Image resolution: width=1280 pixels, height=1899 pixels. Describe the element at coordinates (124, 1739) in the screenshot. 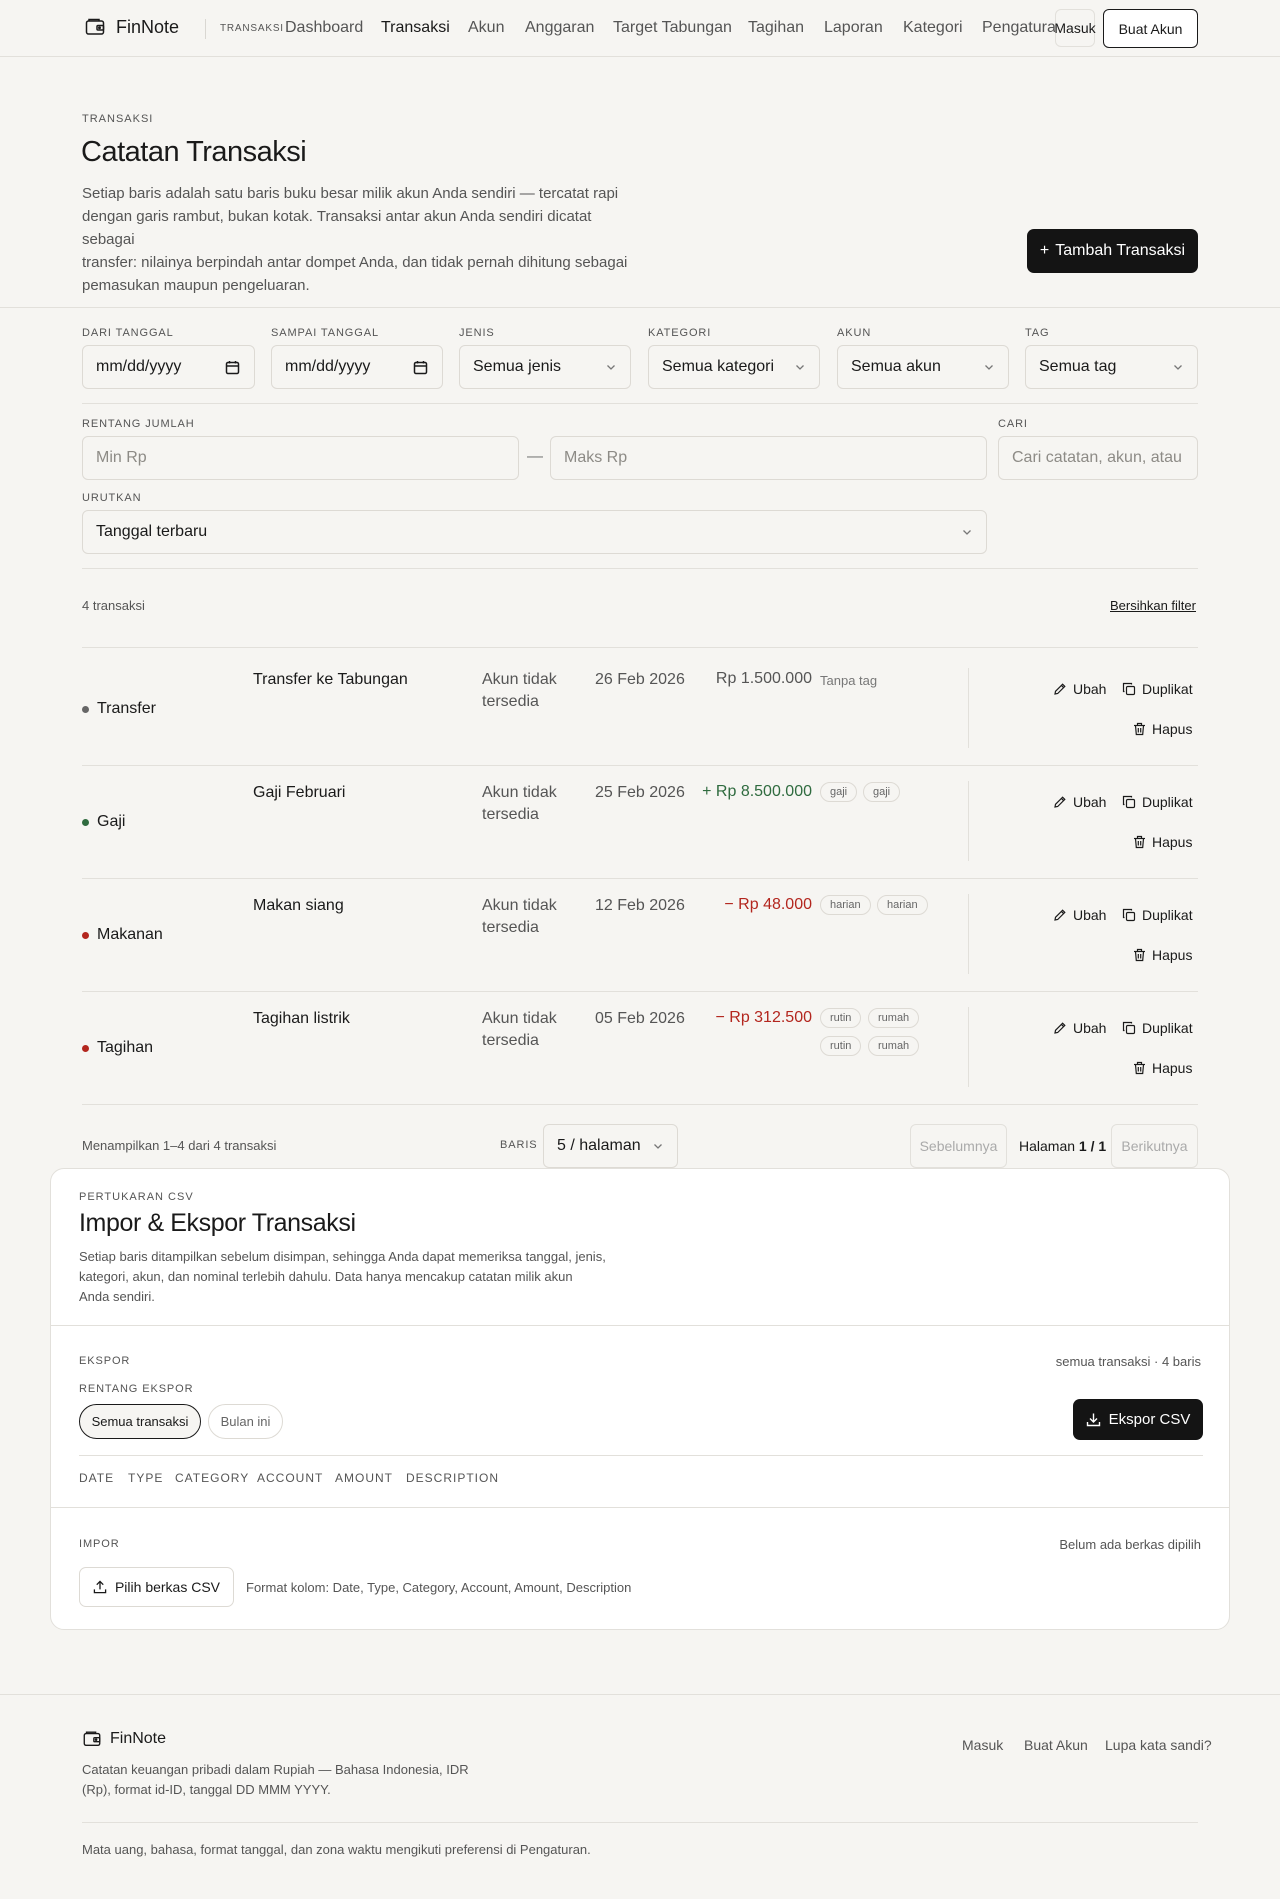

I see `footer-brand: FinNote` at that location.